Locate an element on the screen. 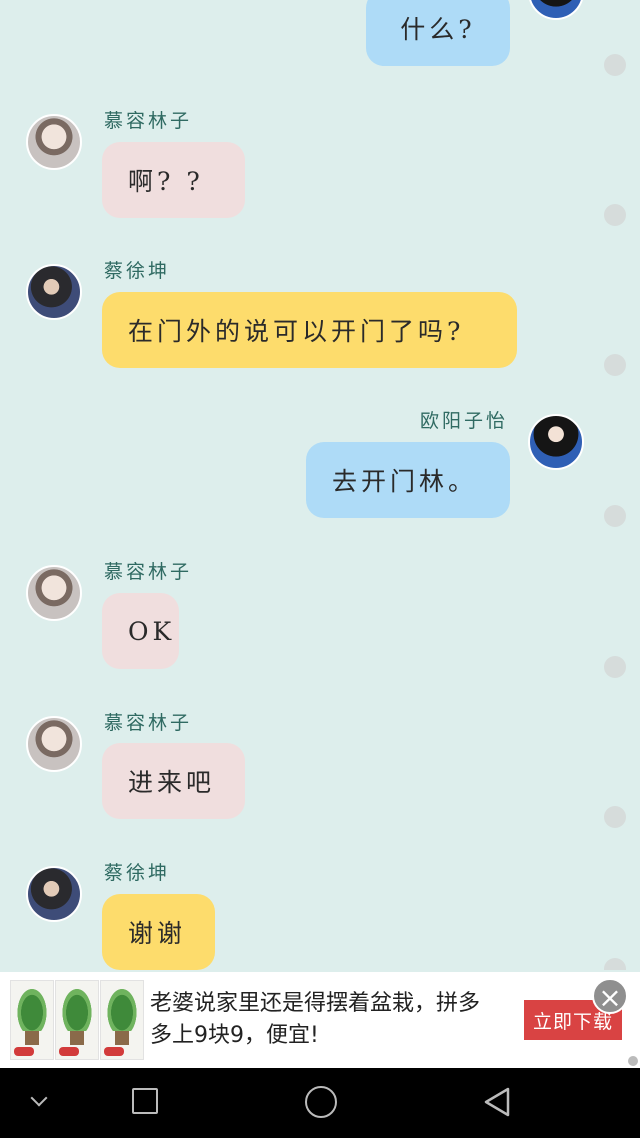  message-text: 谢谢 is located at coordinates (157, 933).